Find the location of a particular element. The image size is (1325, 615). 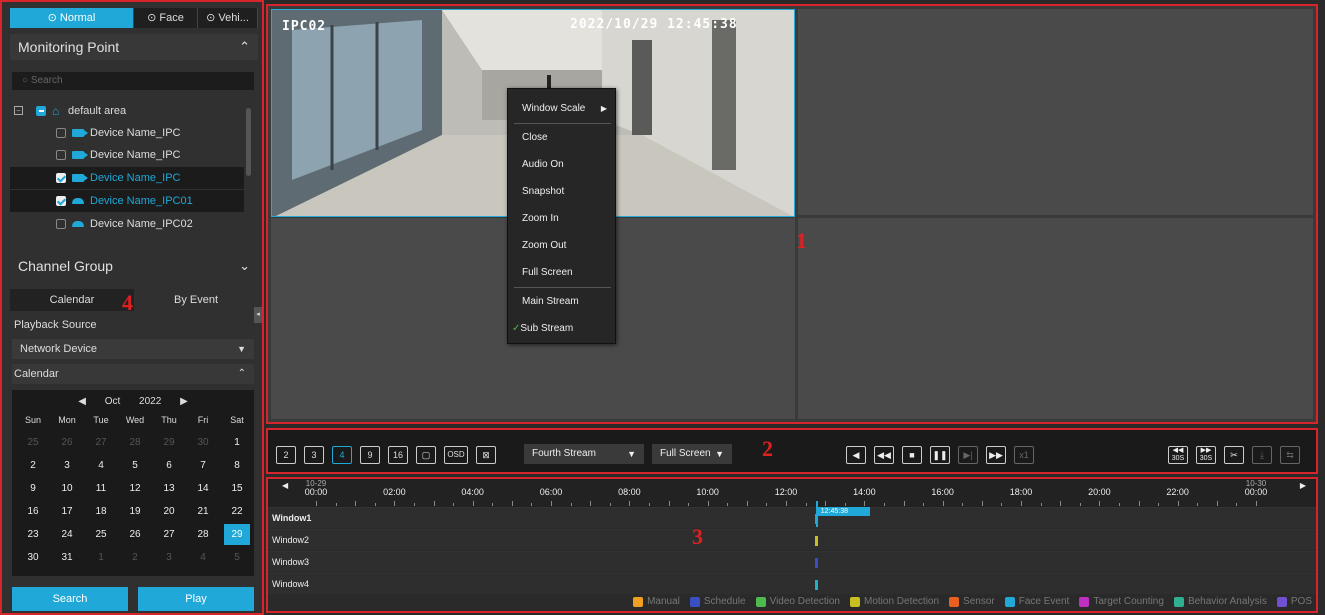

layout-3-button: 3 is located at coordinates (314, 455).